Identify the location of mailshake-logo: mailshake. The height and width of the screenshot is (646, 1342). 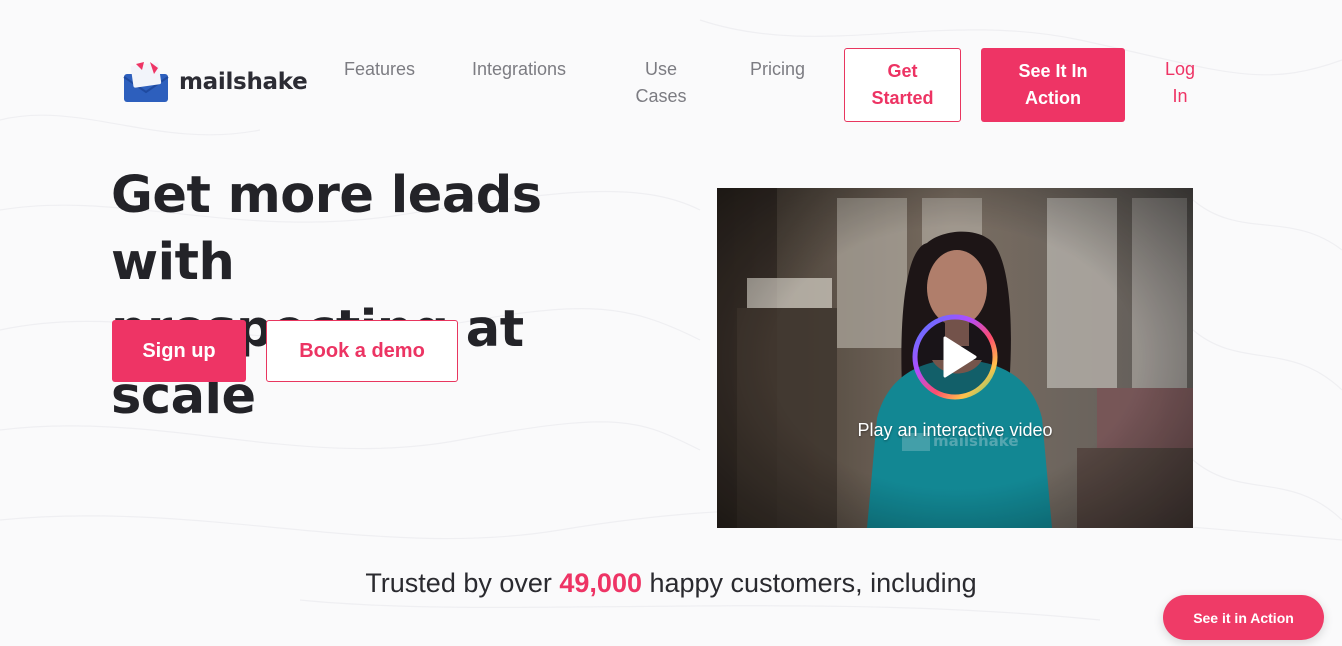
(215, 82).